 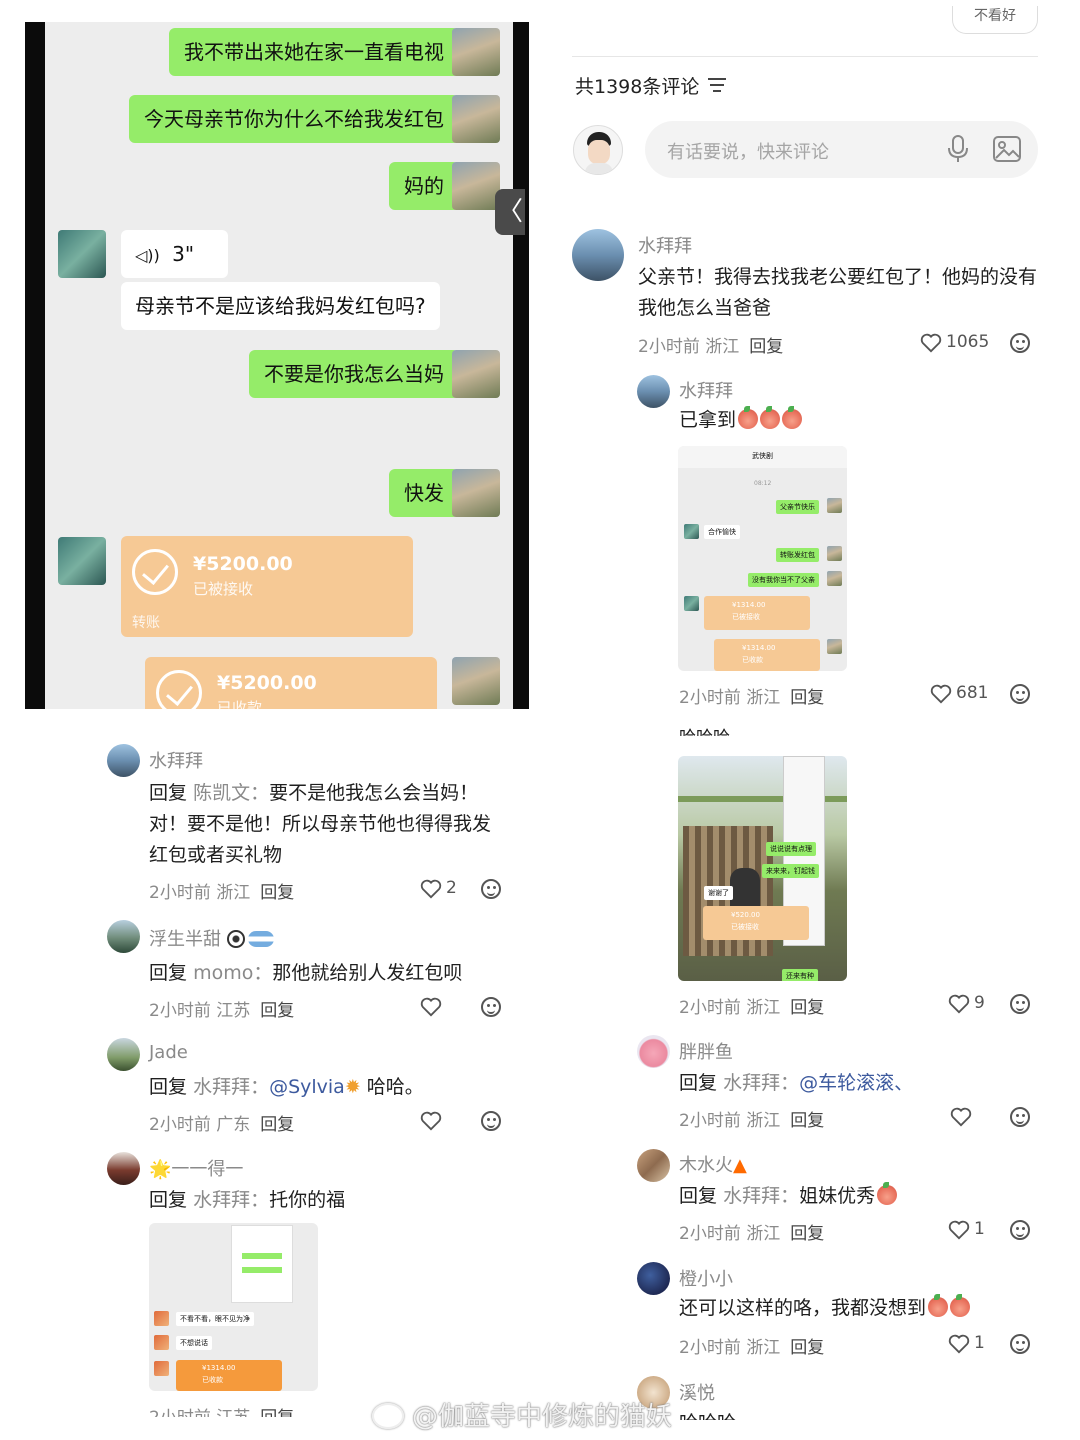 I want to click on comment-line: 对！要不是他！所以母亲节他也得得我发, so click(x=320, y=824).